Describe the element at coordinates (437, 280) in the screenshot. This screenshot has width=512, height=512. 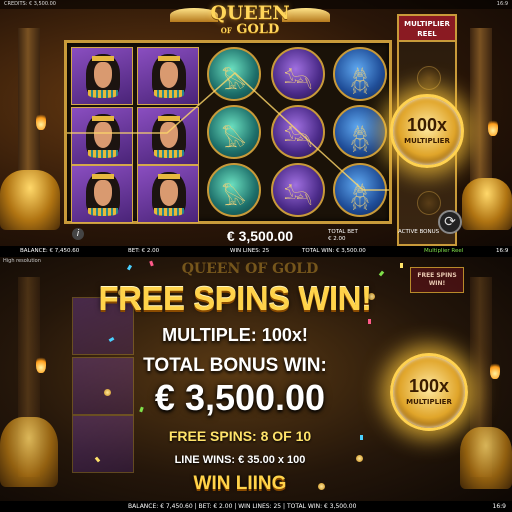
I see `ghost-multiplier-reel: FREE SPINS WIN!` at that location.